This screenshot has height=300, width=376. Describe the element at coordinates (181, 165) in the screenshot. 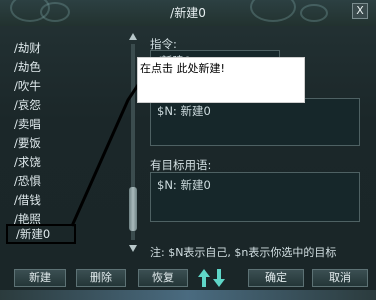

I see `has-target-label: 有目标用语:` at that location.